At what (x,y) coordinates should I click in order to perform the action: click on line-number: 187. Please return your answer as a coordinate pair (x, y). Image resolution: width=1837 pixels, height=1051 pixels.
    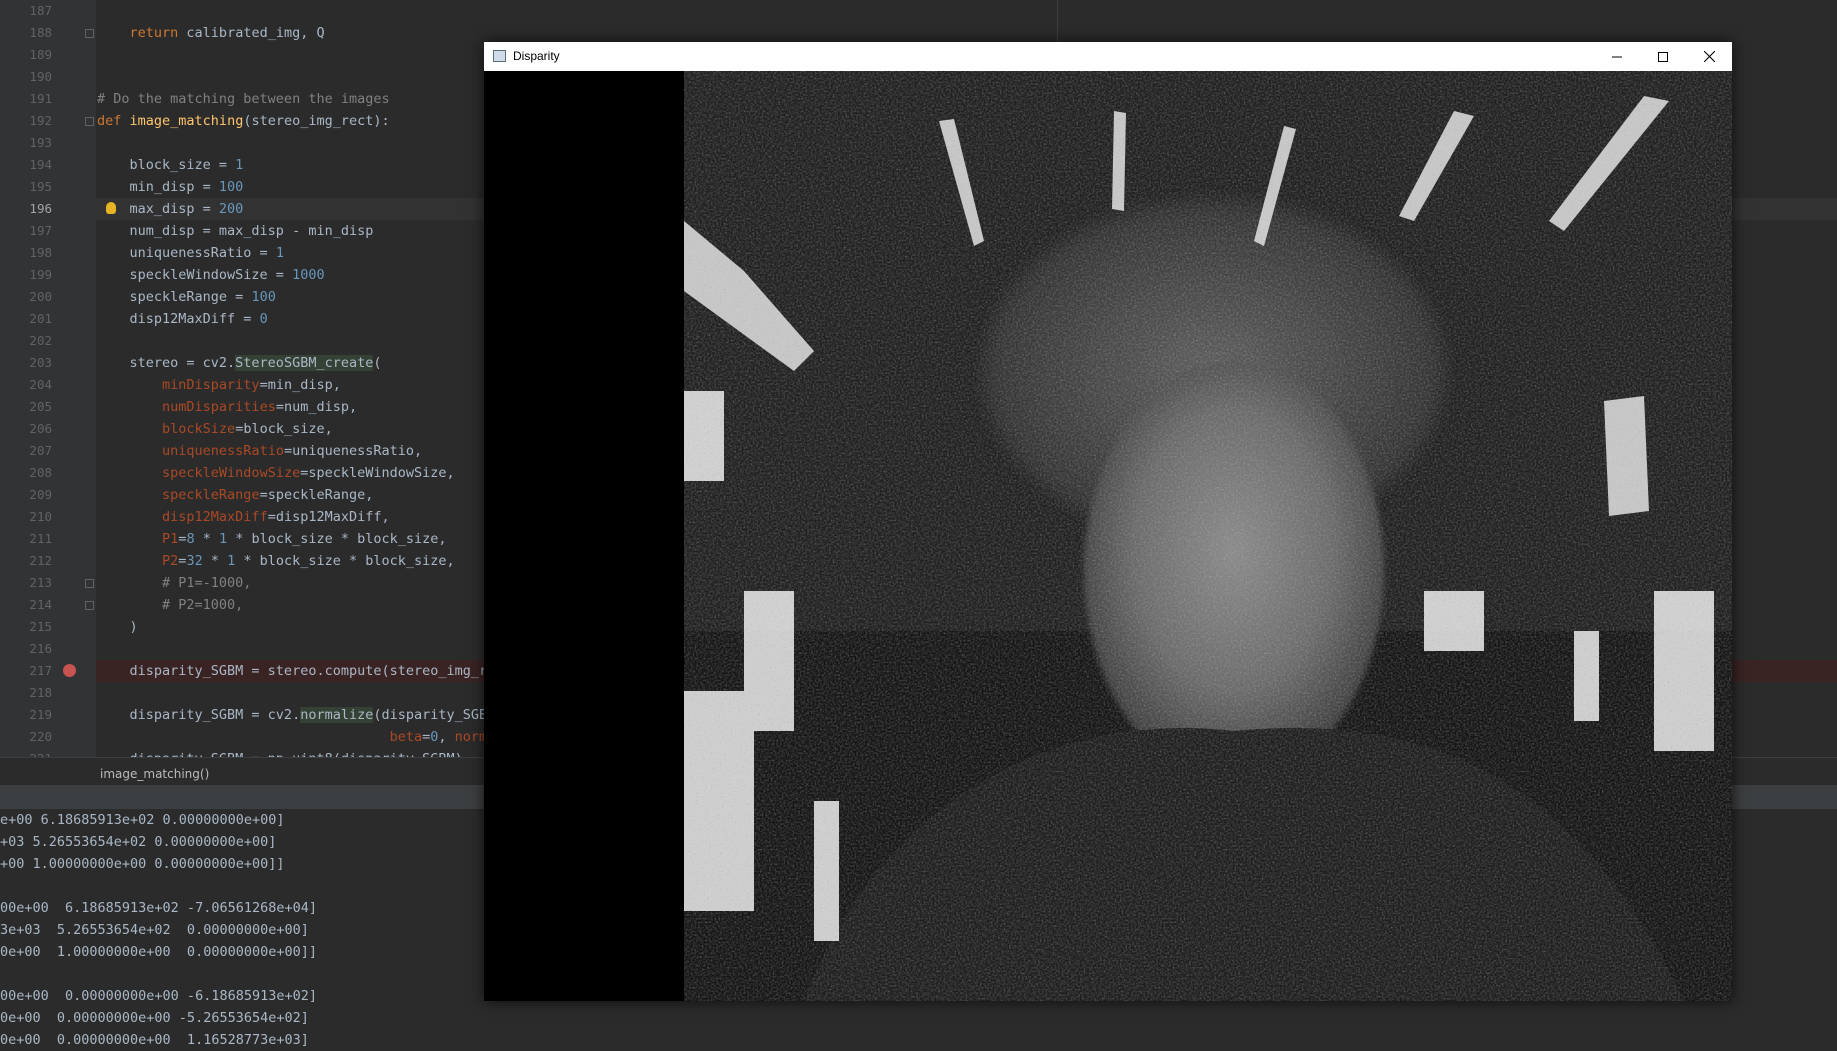
    Looking at the image, I should click on (40, 10).